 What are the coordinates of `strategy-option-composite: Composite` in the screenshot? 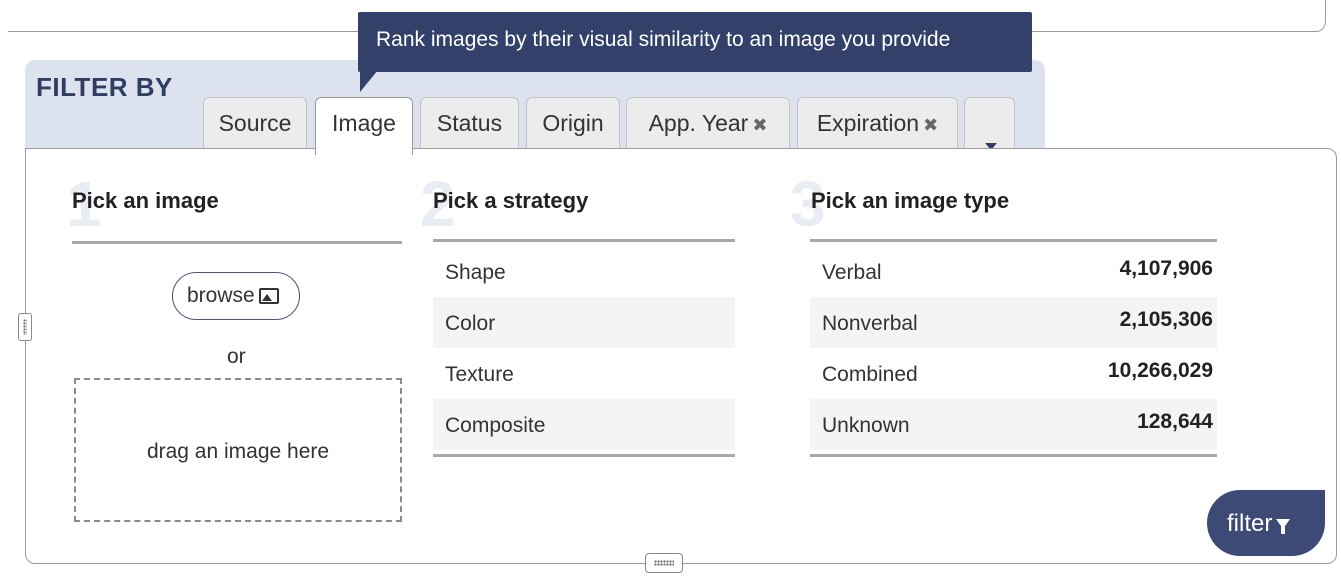 It's located at (584, 424).